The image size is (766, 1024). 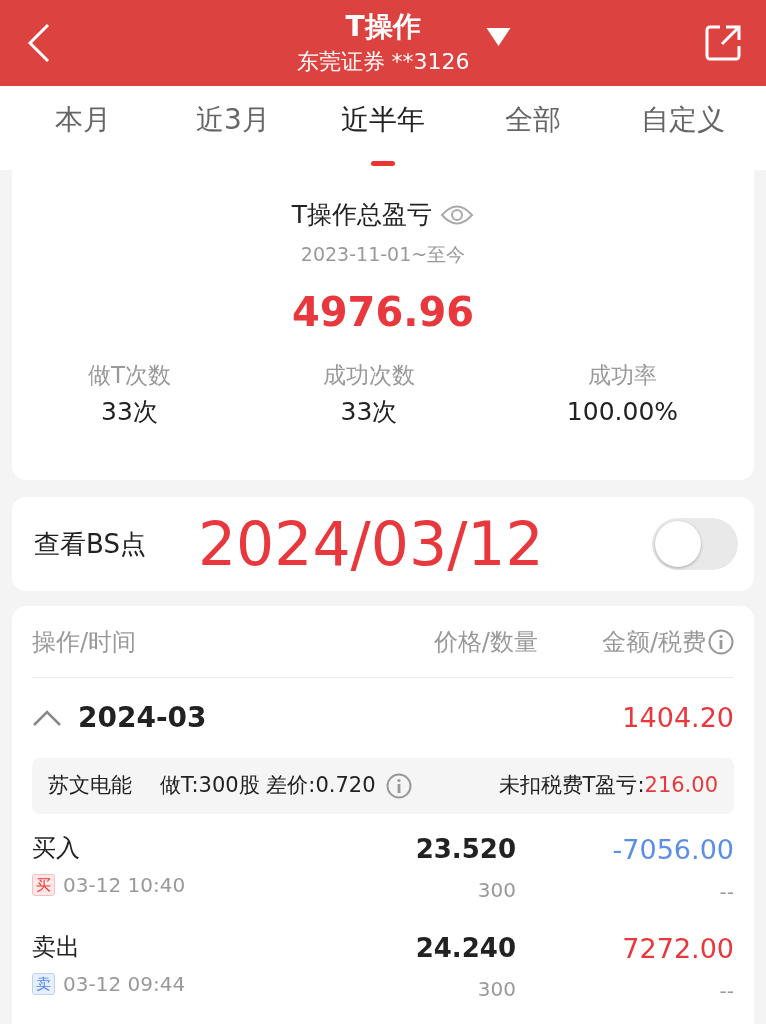 I want to click on column-header: 操作/时间, so click(x=84, y=642).